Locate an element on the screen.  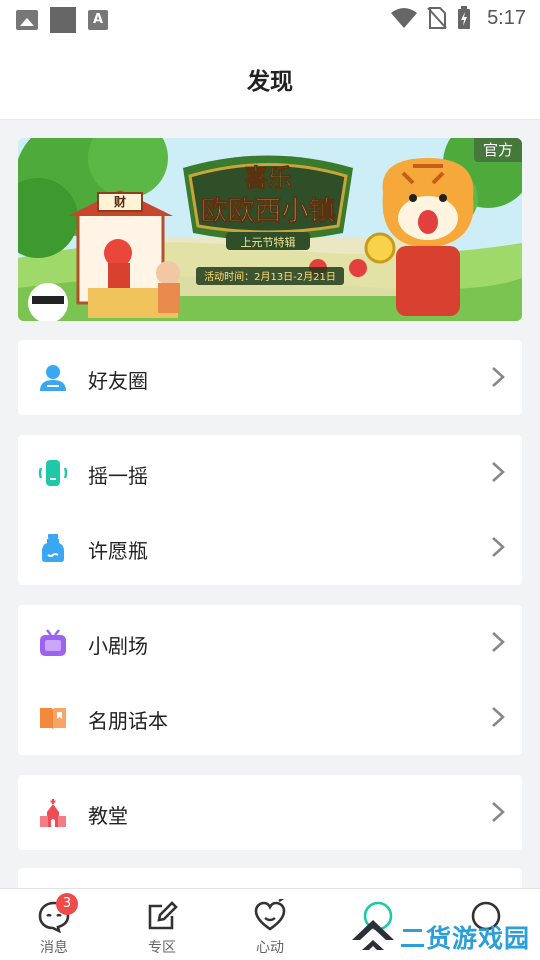
tab-zone: 专区 is located at coordinates (162, 924).